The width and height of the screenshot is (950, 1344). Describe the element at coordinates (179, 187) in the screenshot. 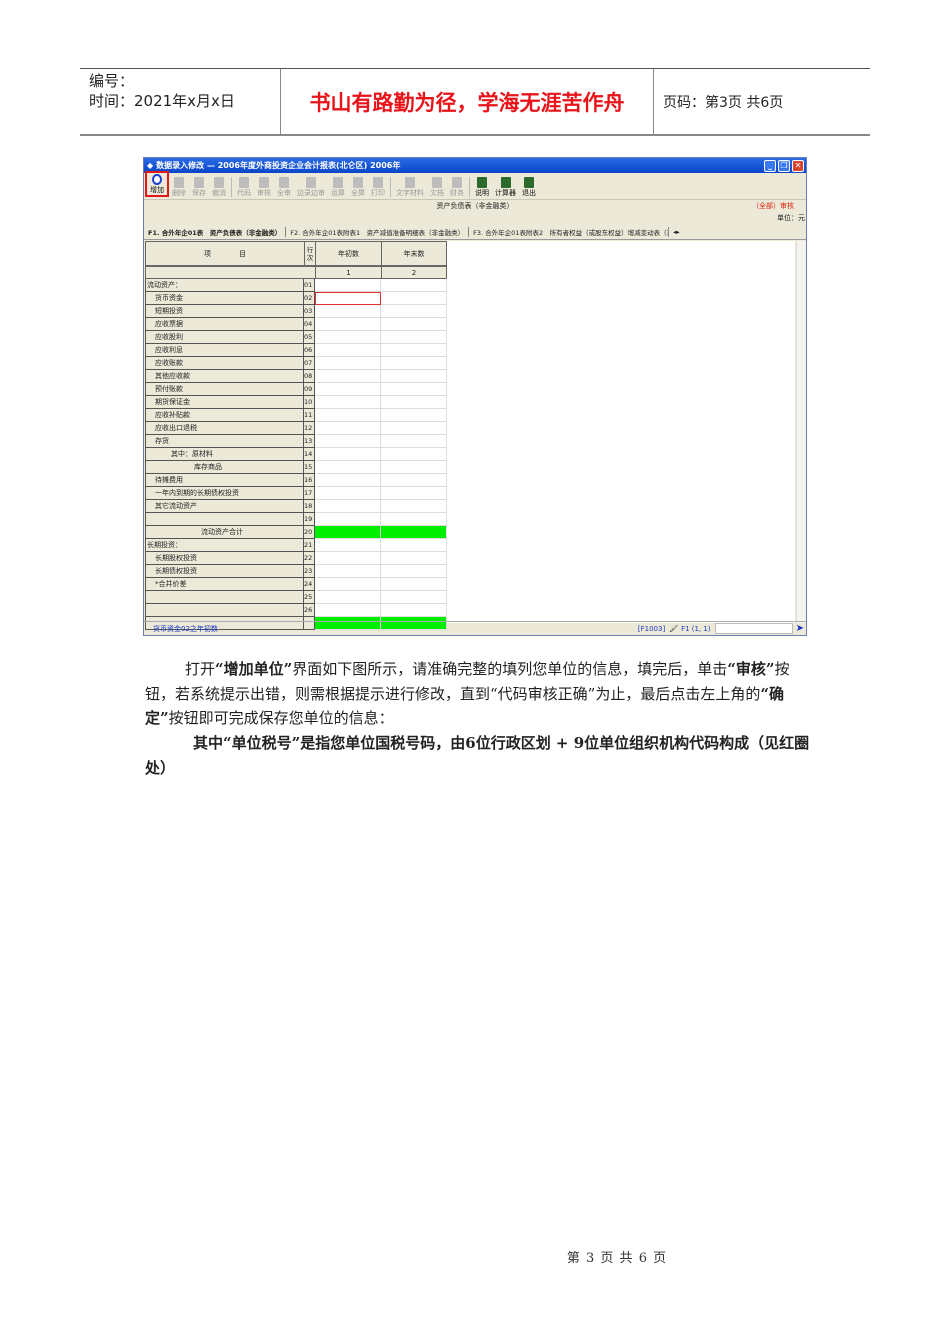

I see `toolbar-button-1: 删除` at that location.